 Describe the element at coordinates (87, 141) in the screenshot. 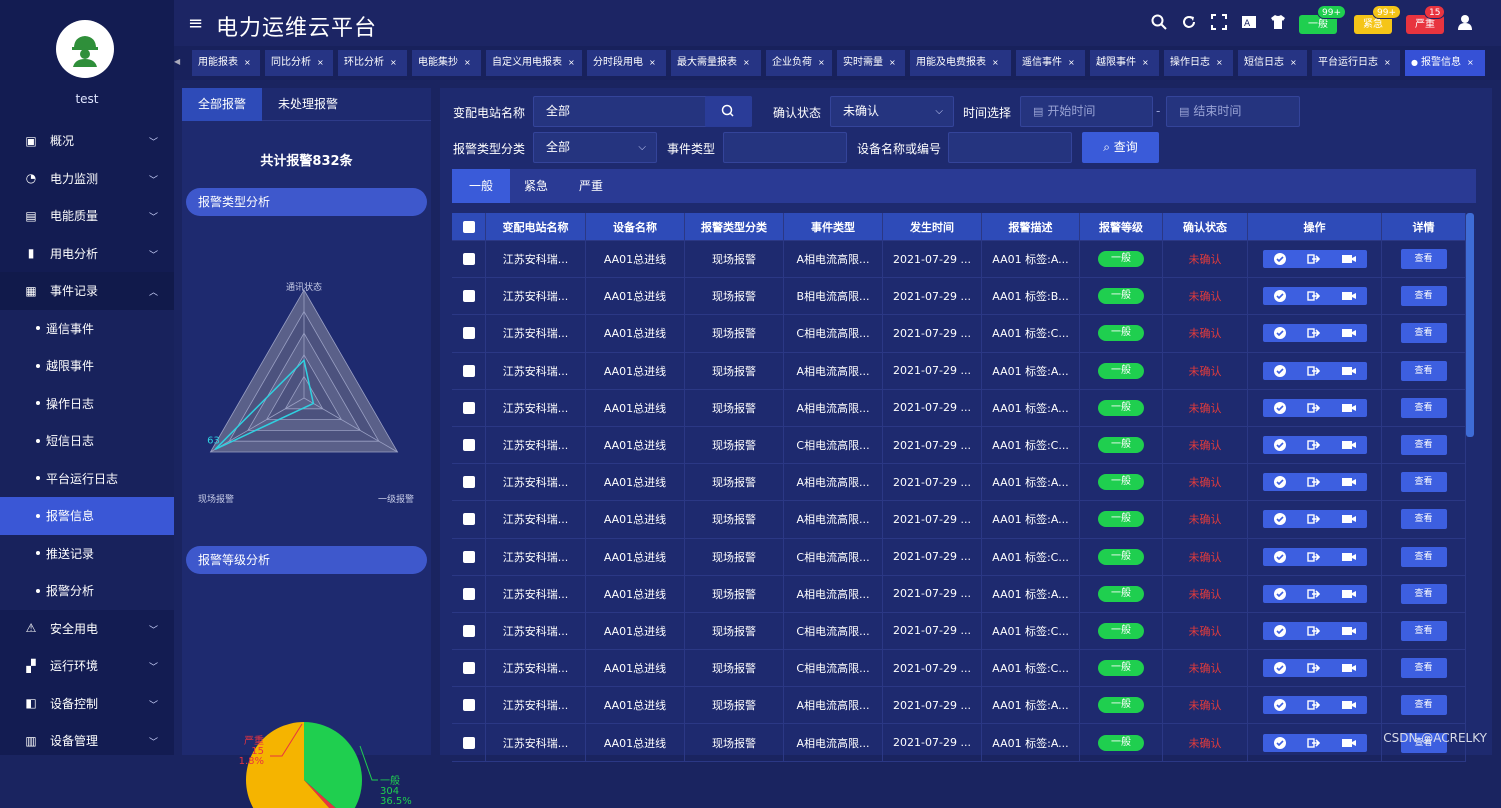

I see `sidebar-group: ▣ 概况 ﹀` at that location.